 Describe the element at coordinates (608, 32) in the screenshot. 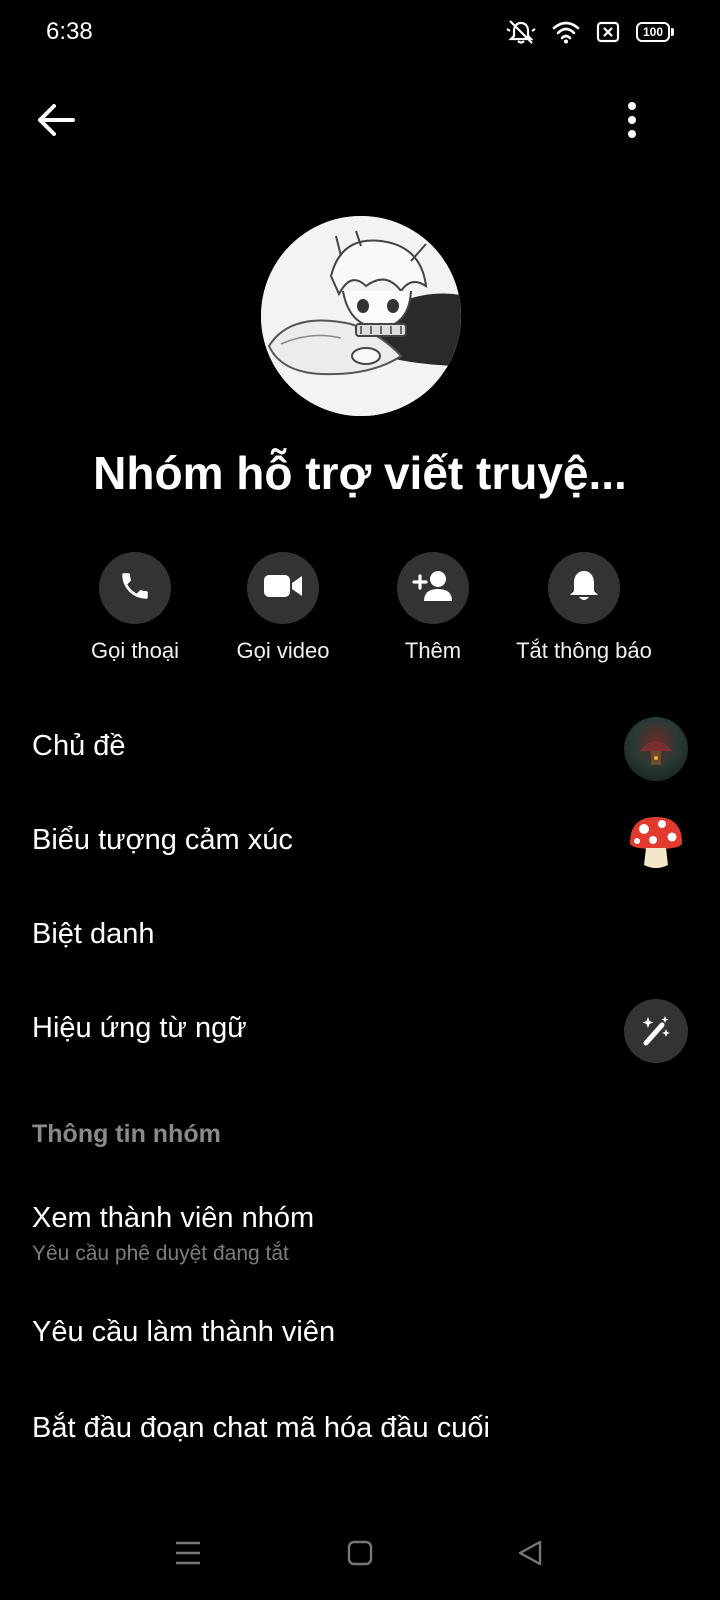

I see `sim-off-icon` at that location.